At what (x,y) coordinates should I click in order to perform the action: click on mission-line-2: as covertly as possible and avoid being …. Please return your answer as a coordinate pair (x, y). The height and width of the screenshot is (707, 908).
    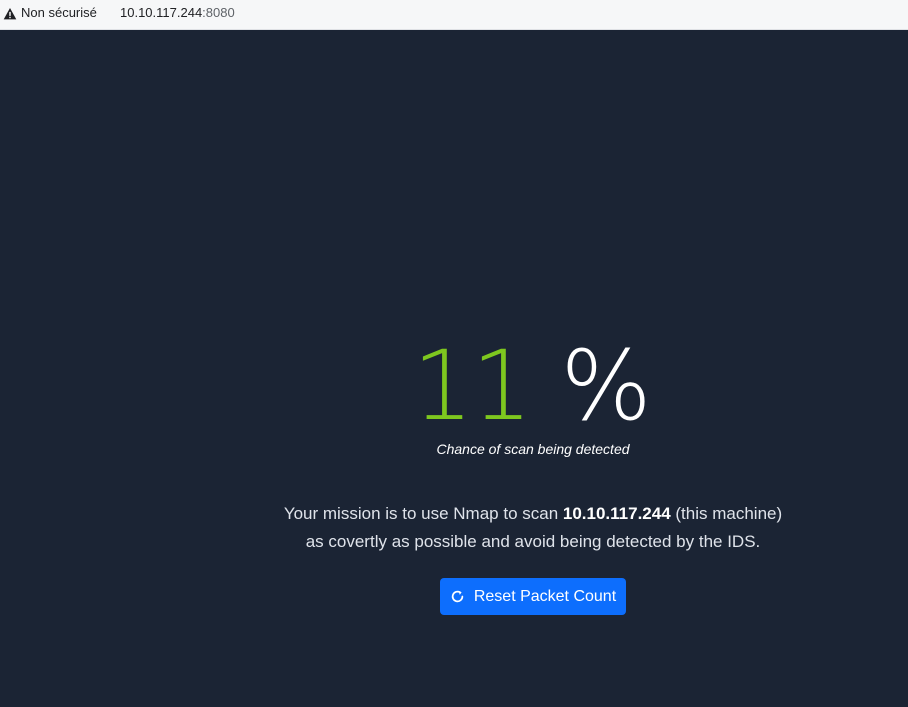
    Looking at the image, I should click on (533, 541).